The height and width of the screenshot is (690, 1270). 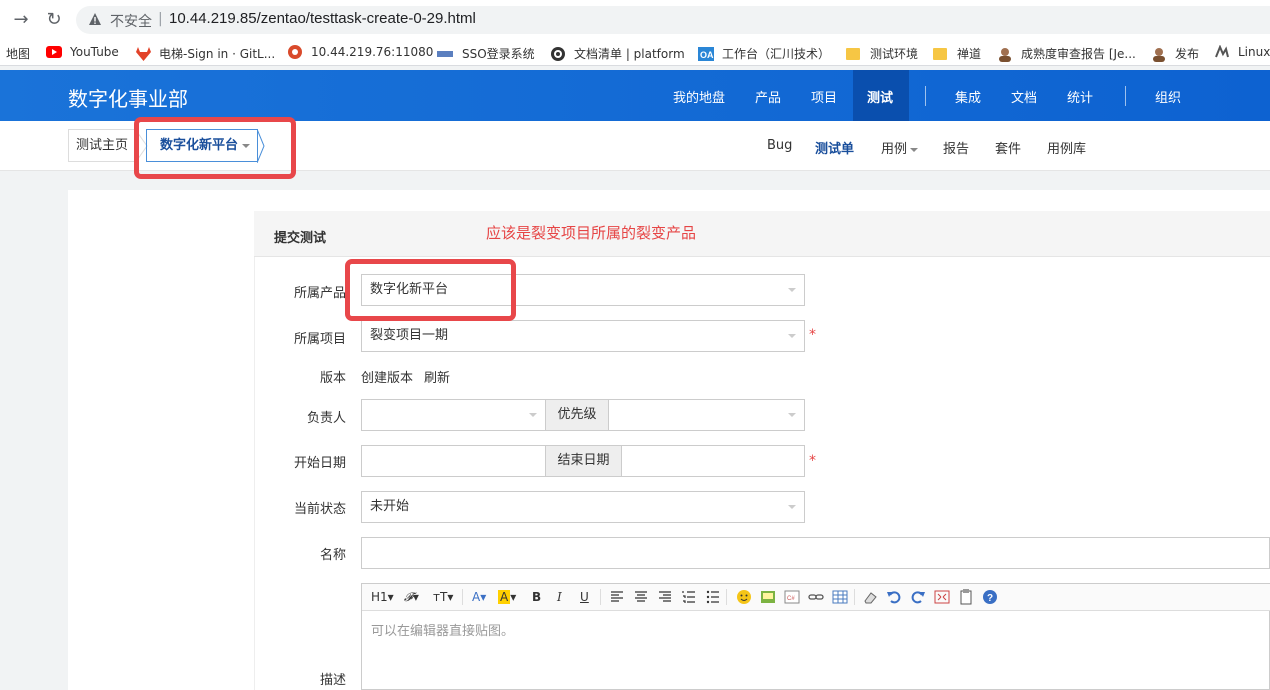 I want to click on label-status: 当前状态, so click(x=319, y=509).